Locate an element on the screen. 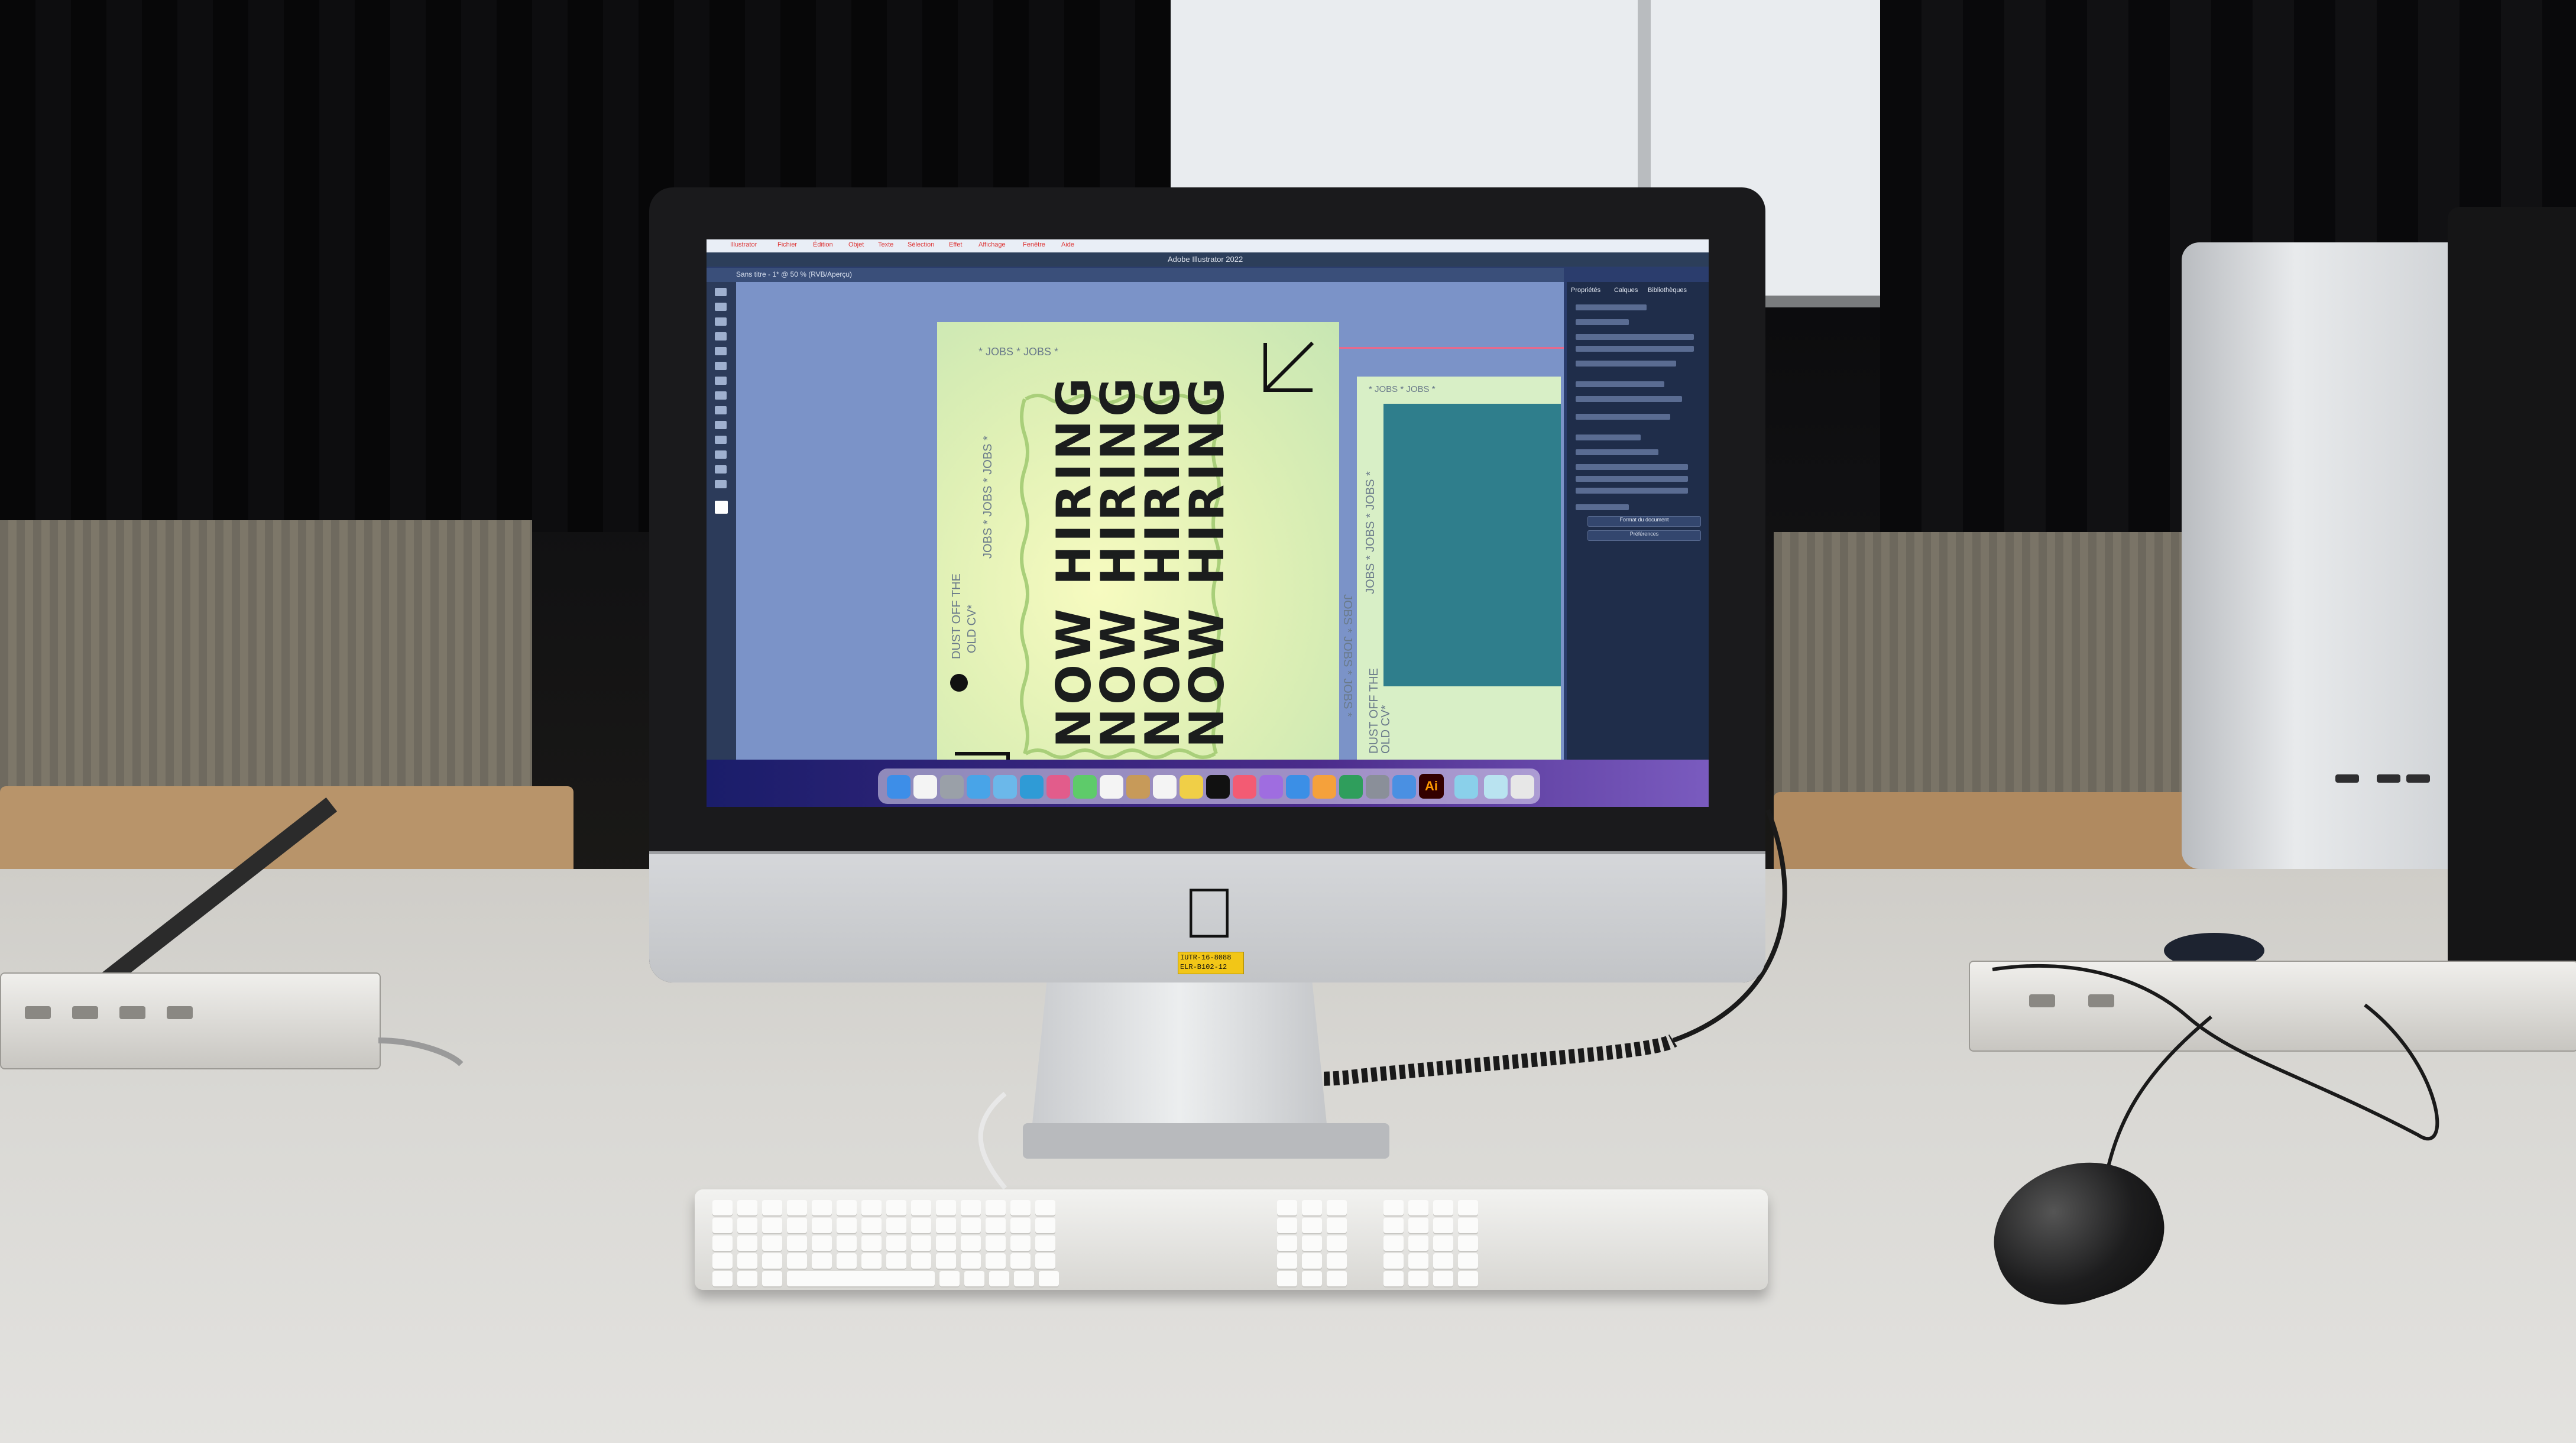  trash-icon is located at coordinates (1522, 787).